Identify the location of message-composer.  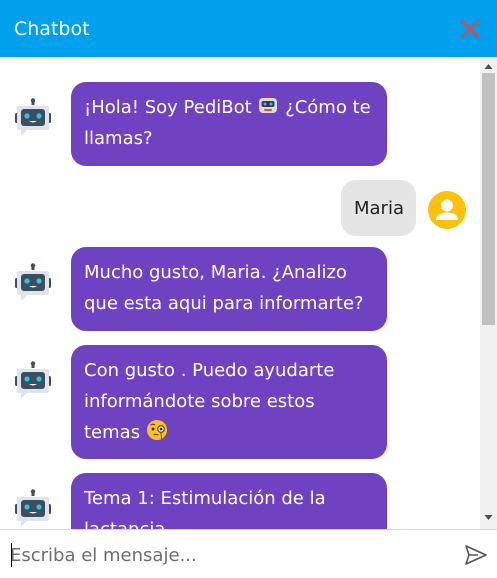
(248, 553).